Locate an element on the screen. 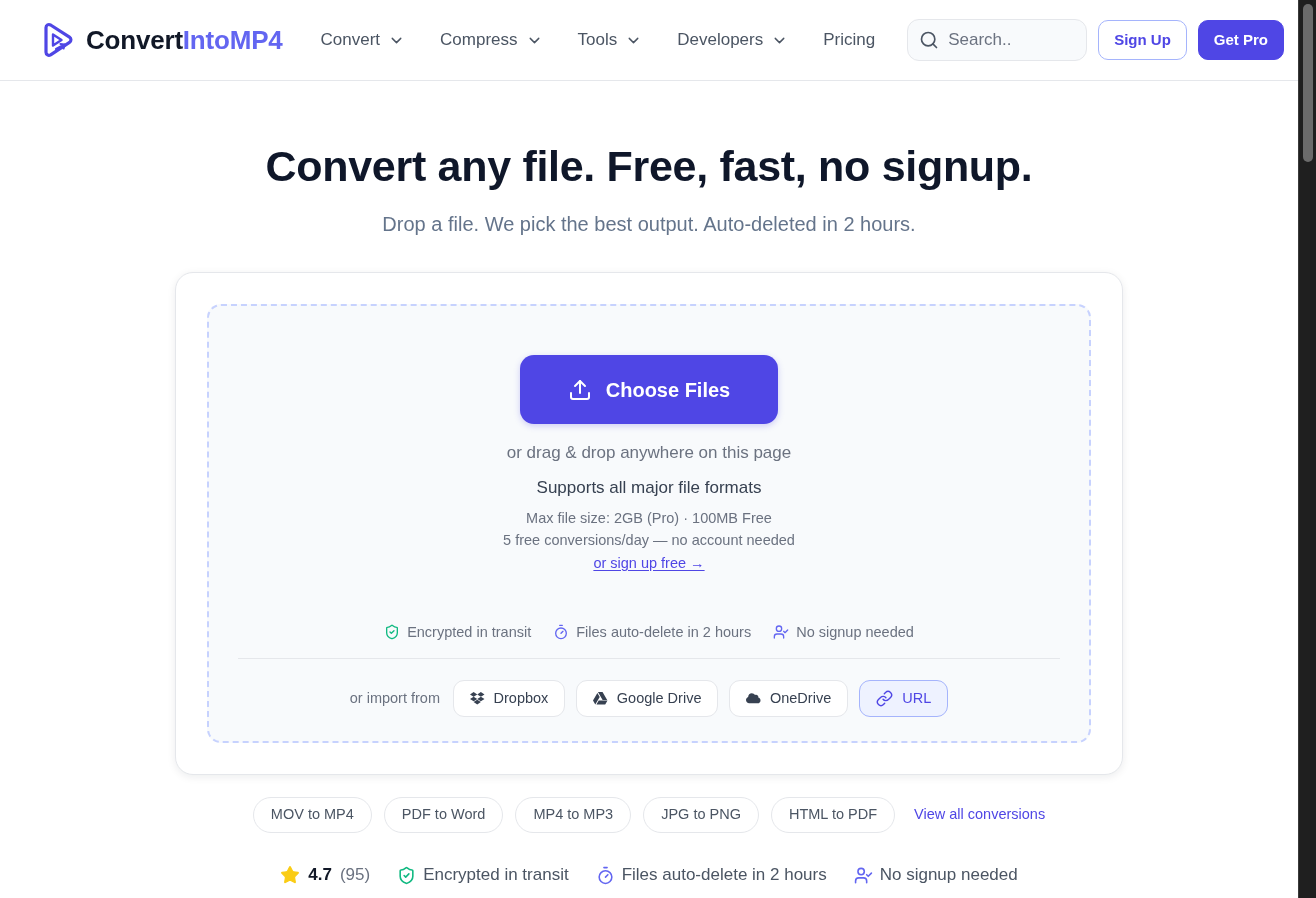 The height and width of the screenshot is (898, 1316). import-source-button: Dropbox is located at coordinates (509, 698).